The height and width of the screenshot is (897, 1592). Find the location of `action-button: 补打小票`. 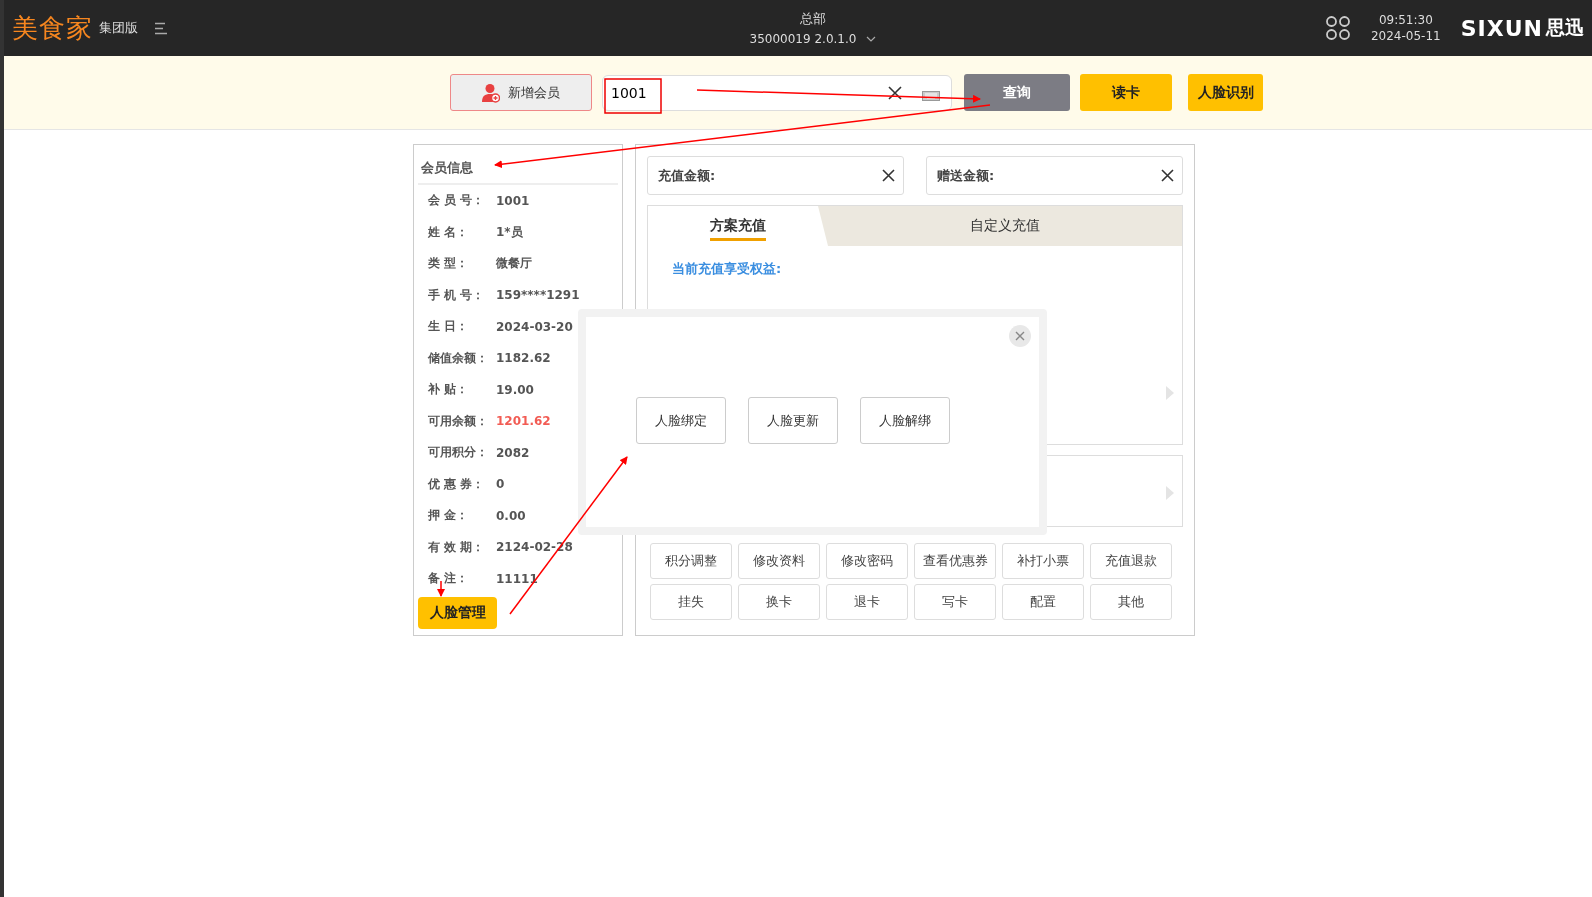

action-button: 补打小票 is located at coordinates (1043, 561).